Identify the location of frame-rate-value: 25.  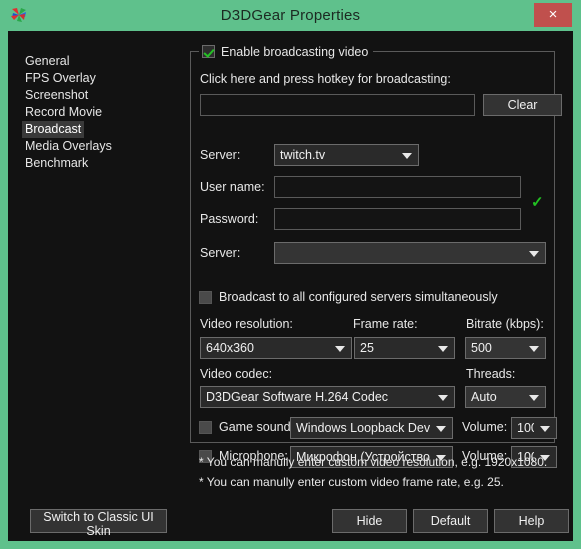
(367, 348).